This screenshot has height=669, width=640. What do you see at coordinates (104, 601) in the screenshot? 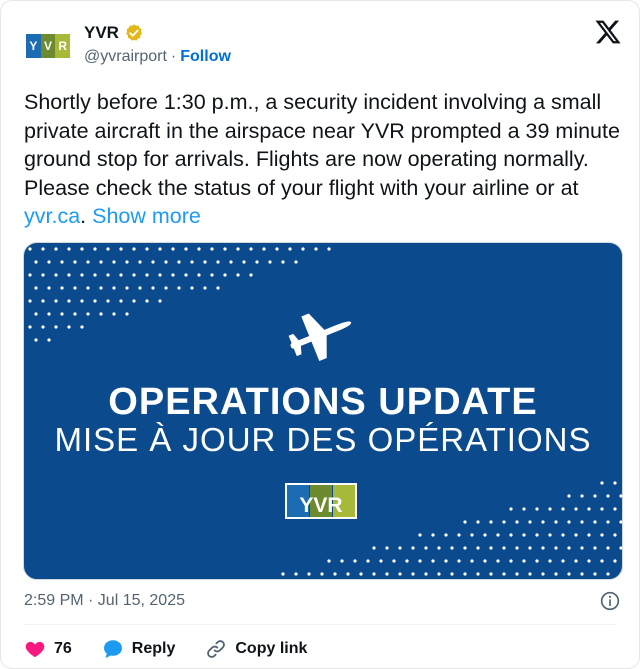
I see `tweet-timestamp: 2:59 PM · Jul 15, 2025` at bounding box center [104, 601].